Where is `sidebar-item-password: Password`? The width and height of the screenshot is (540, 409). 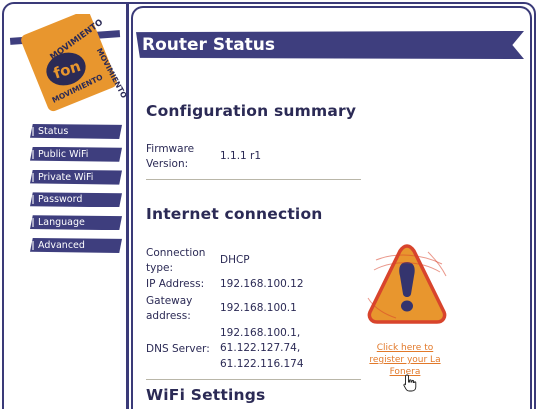
sidebar-item-password: Password is located at coordinates (76, 200).